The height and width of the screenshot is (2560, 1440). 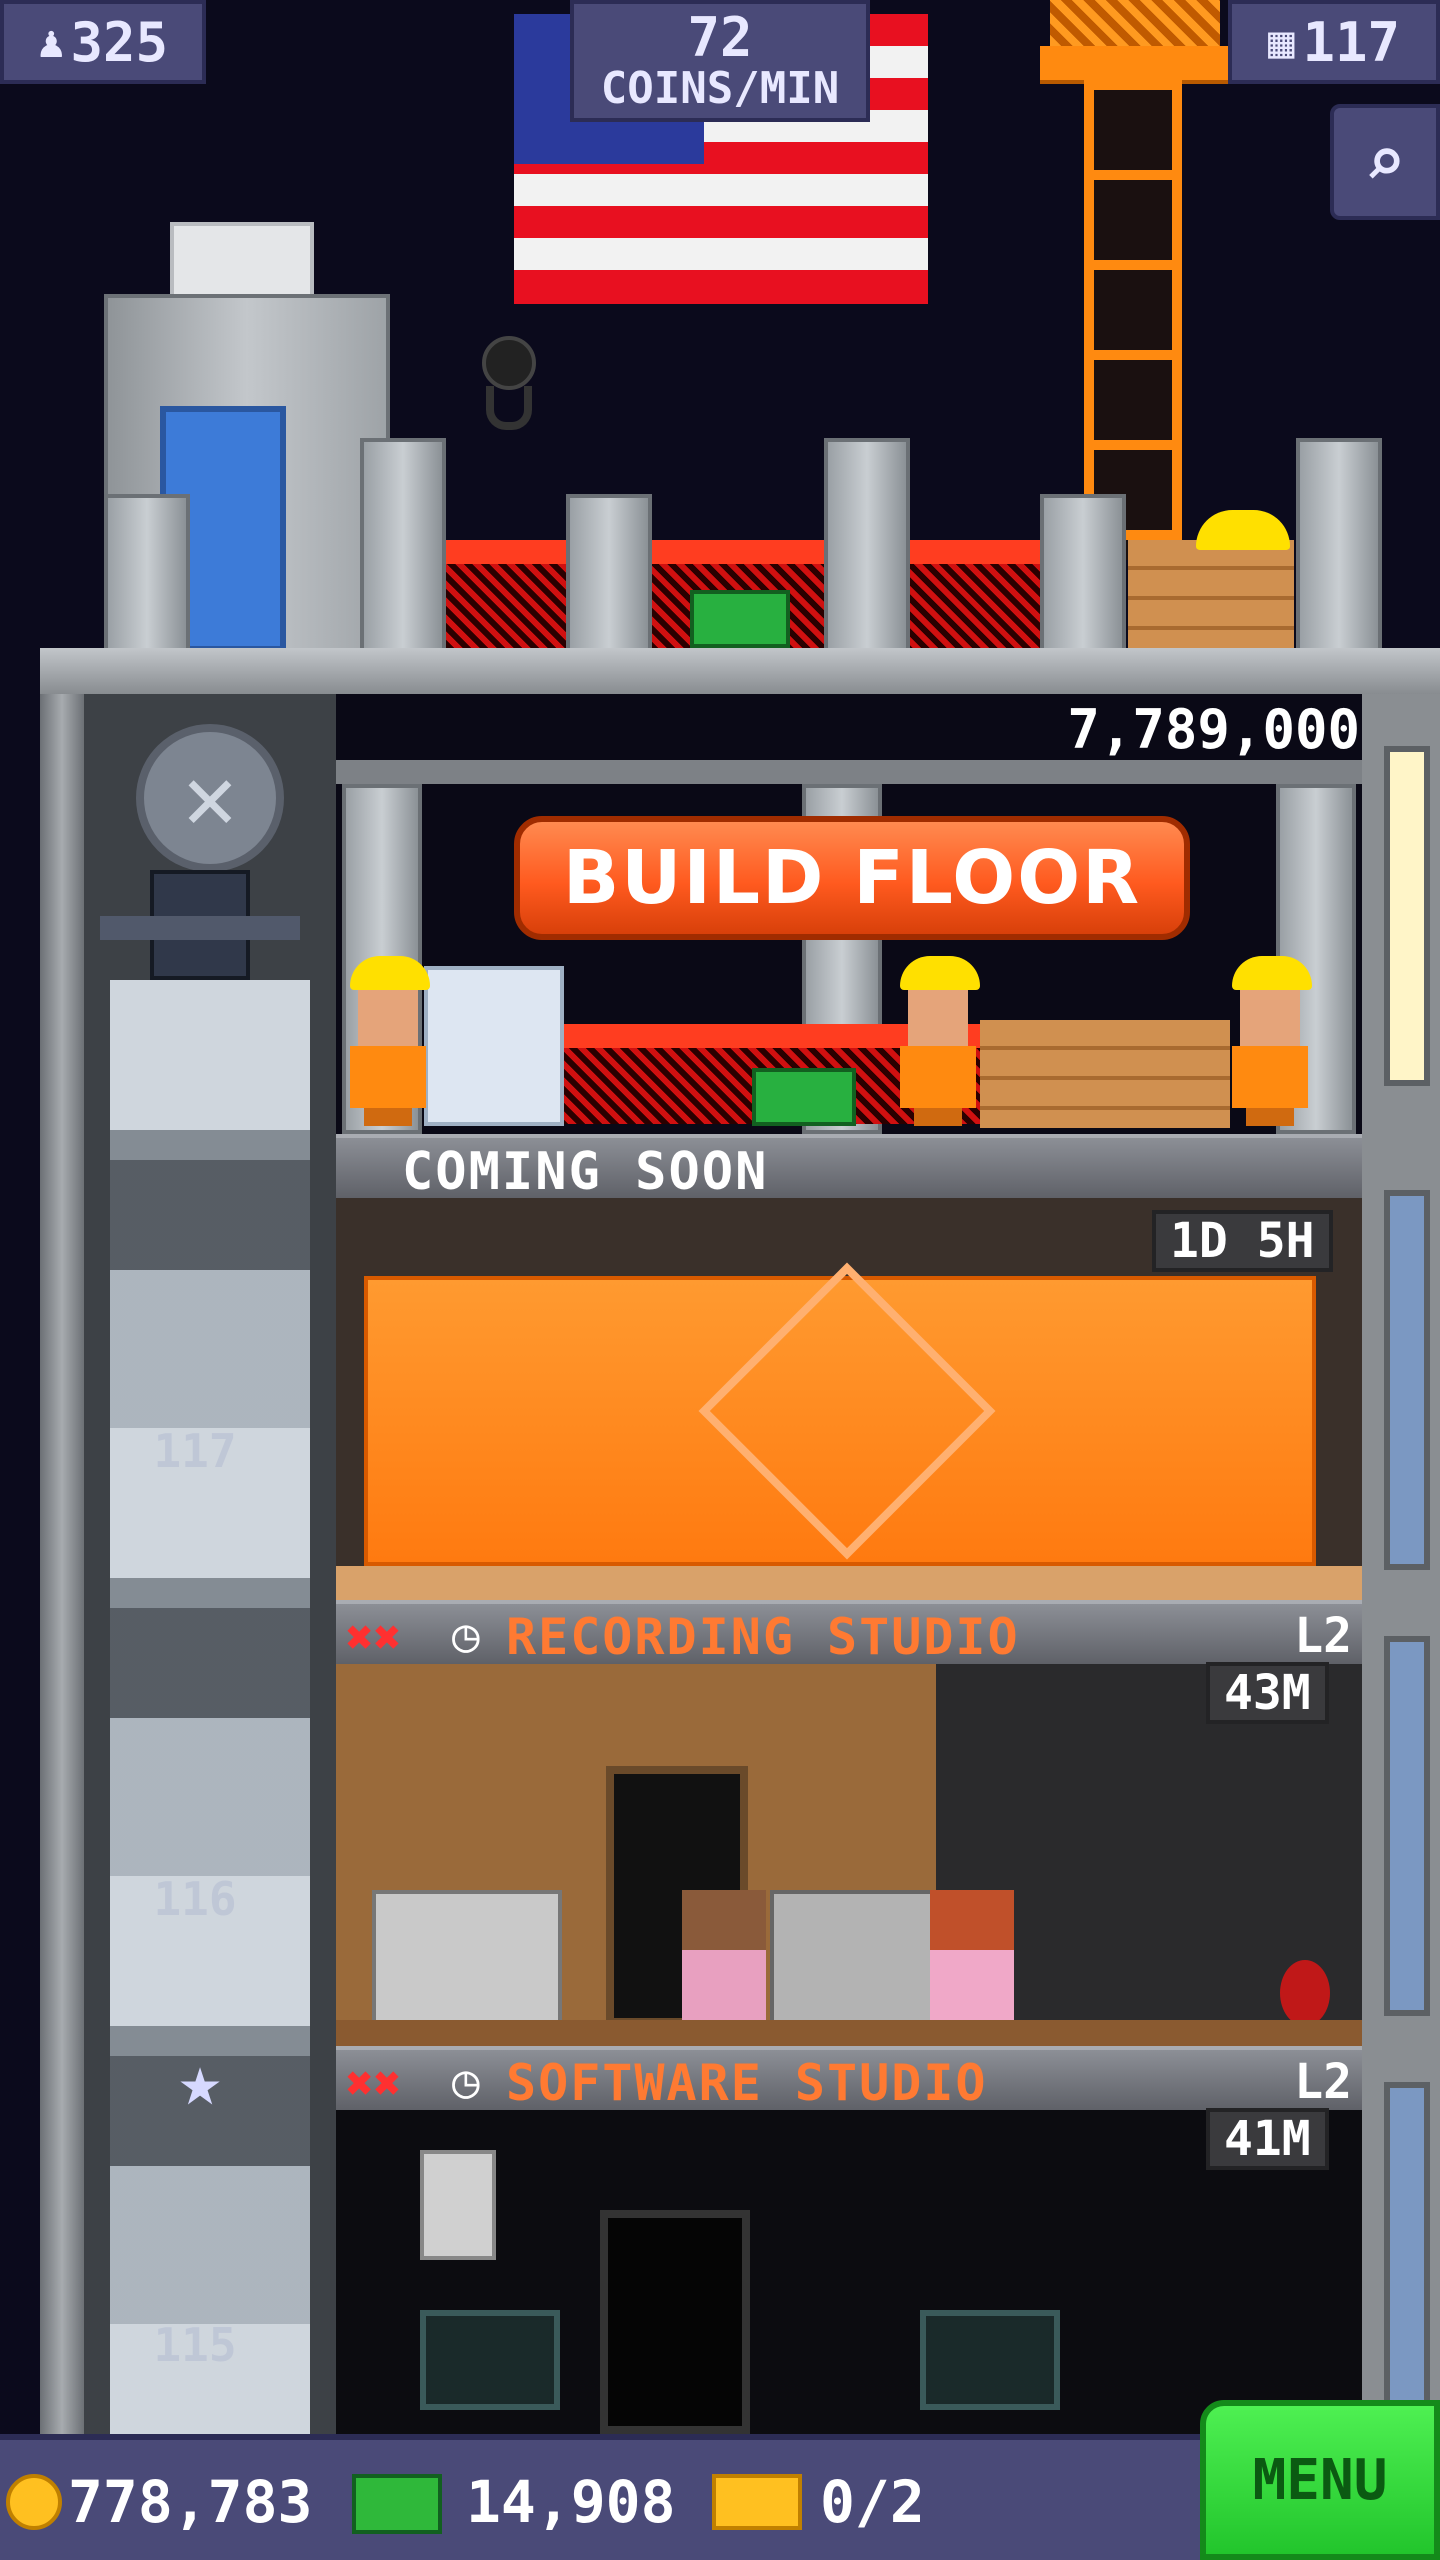 I want to click on studio-door, so click(x=675, y=2322).